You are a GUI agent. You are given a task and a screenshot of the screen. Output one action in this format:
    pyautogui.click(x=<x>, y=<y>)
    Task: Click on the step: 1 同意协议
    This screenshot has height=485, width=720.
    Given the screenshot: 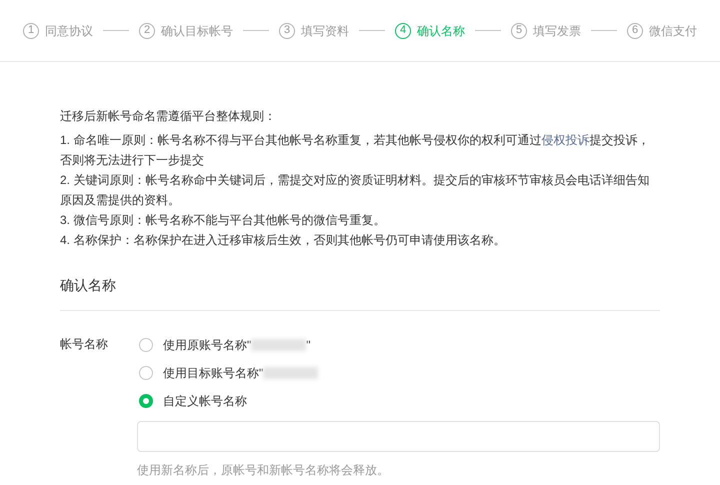 What is the action you would take?
    pyautogui.click(x=58, y=31)
    